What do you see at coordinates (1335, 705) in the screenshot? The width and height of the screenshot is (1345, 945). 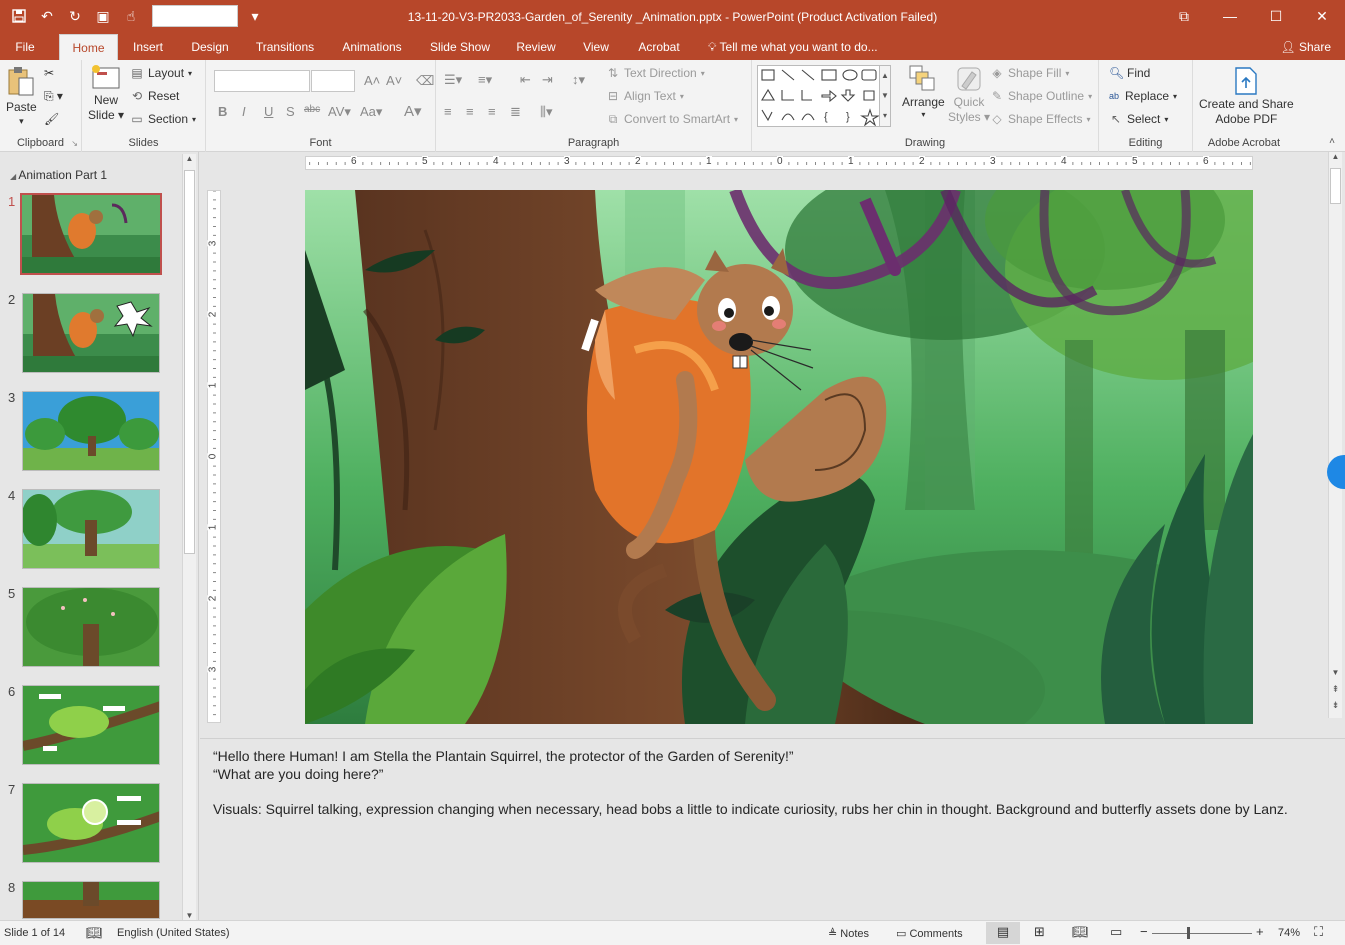 I see `next-slide-icon: ⇟` at bounding box center [1335, 705].